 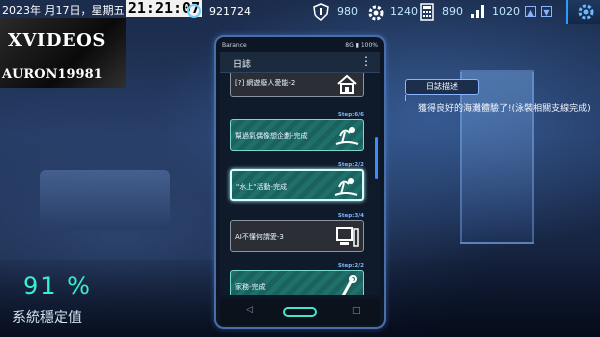 I want to click on signal-icon, so click(x=477, y=11).